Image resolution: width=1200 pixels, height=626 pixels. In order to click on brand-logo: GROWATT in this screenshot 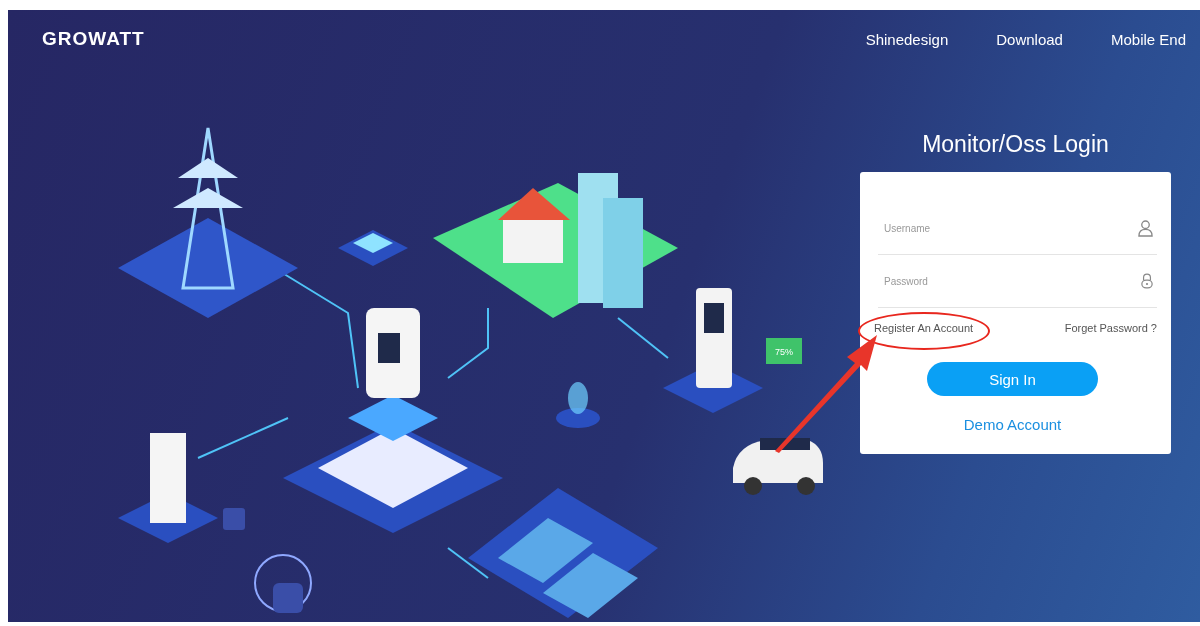, I will do `click(93, 39)`.